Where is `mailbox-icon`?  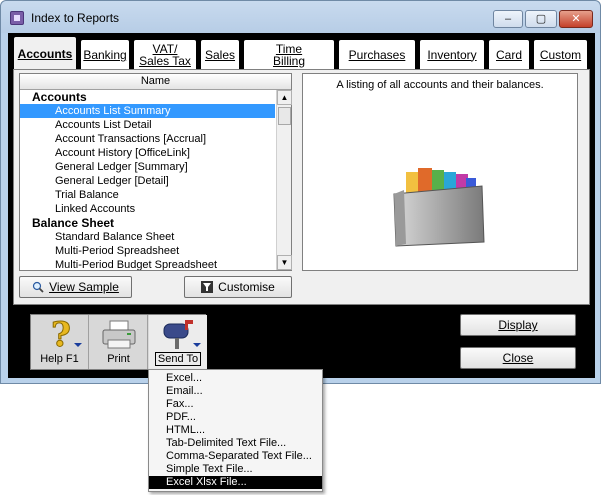 mailbox-icon is located at coordinates (178, 334).